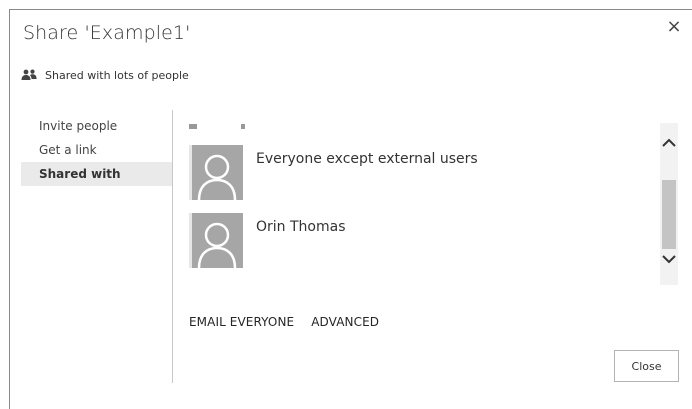  What do you see at coordinates (669, 214) in the screenshot?
I see `scroll-thumb` at bounding box center [669, 214].